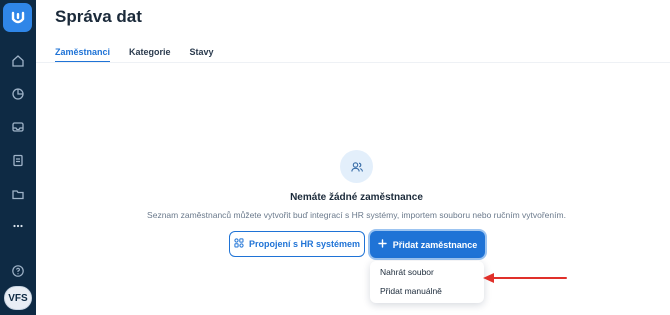 This screenshot has height=315, width=670. What do you see at coordinates (150, 55) in the screenshot?
I see `tab-kategorie: Kategorie` at bounding box center [150, 55].